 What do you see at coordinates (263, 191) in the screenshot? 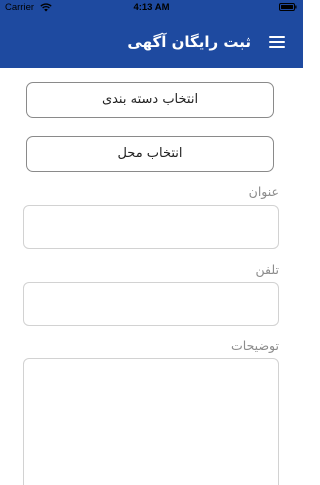
I see `title-label: عنوان` at bounding box center [263, 191].